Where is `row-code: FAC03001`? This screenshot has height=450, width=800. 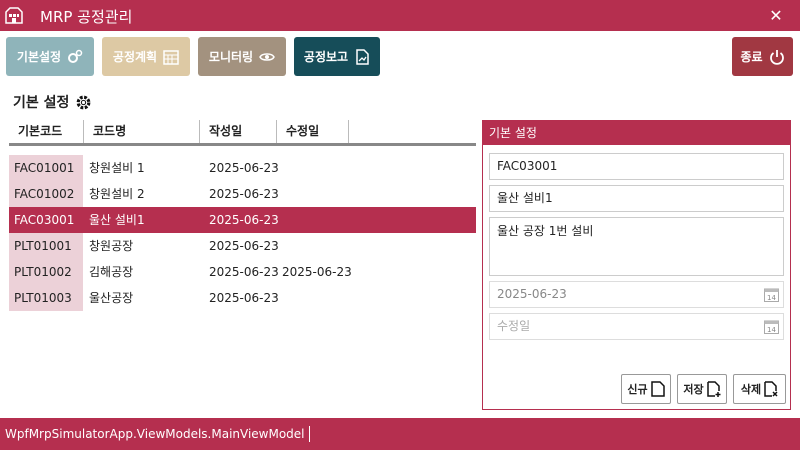
row-code: FAC03001 is located at coordinates (46, 220).